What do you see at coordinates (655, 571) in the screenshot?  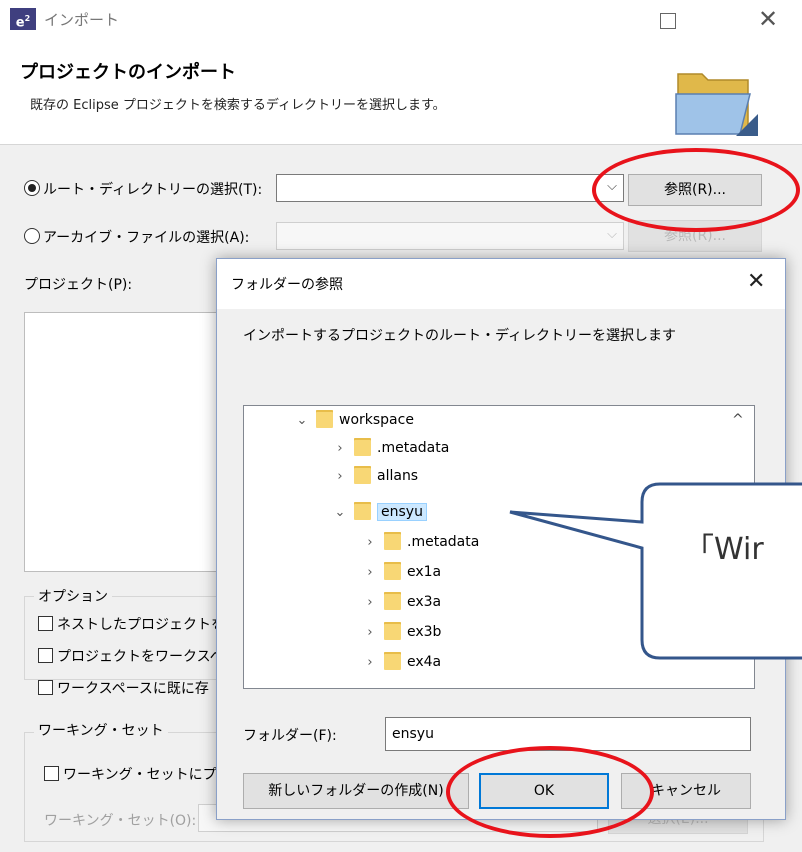 I see `callout-bubble` at bounding box center [655, 571].